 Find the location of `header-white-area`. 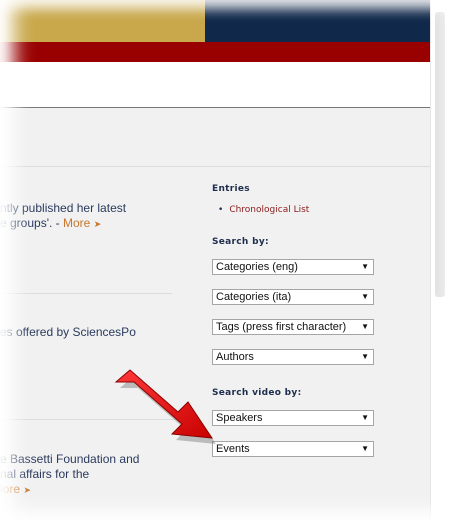

header-white-area is located at coordinates (215, 85).